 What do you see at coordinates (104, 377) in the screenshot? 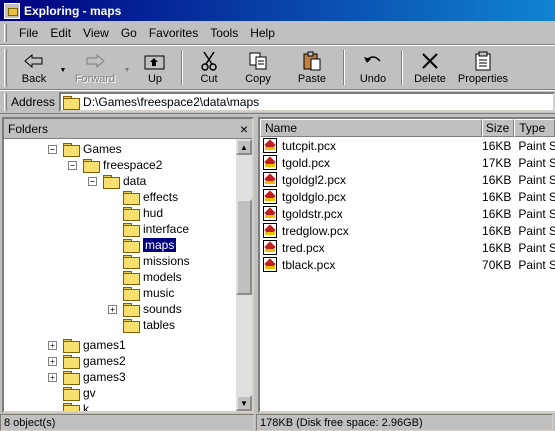
I see `tree-label: games3` at bounding box center [104, 377].